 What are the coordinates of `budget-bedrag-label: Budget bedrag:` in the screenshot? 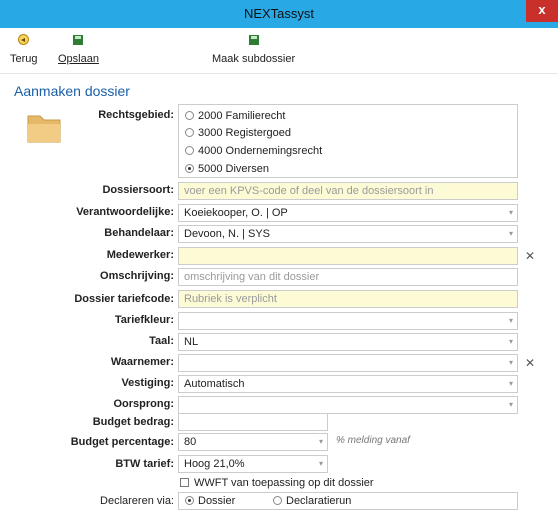 It's located at (133, 422).